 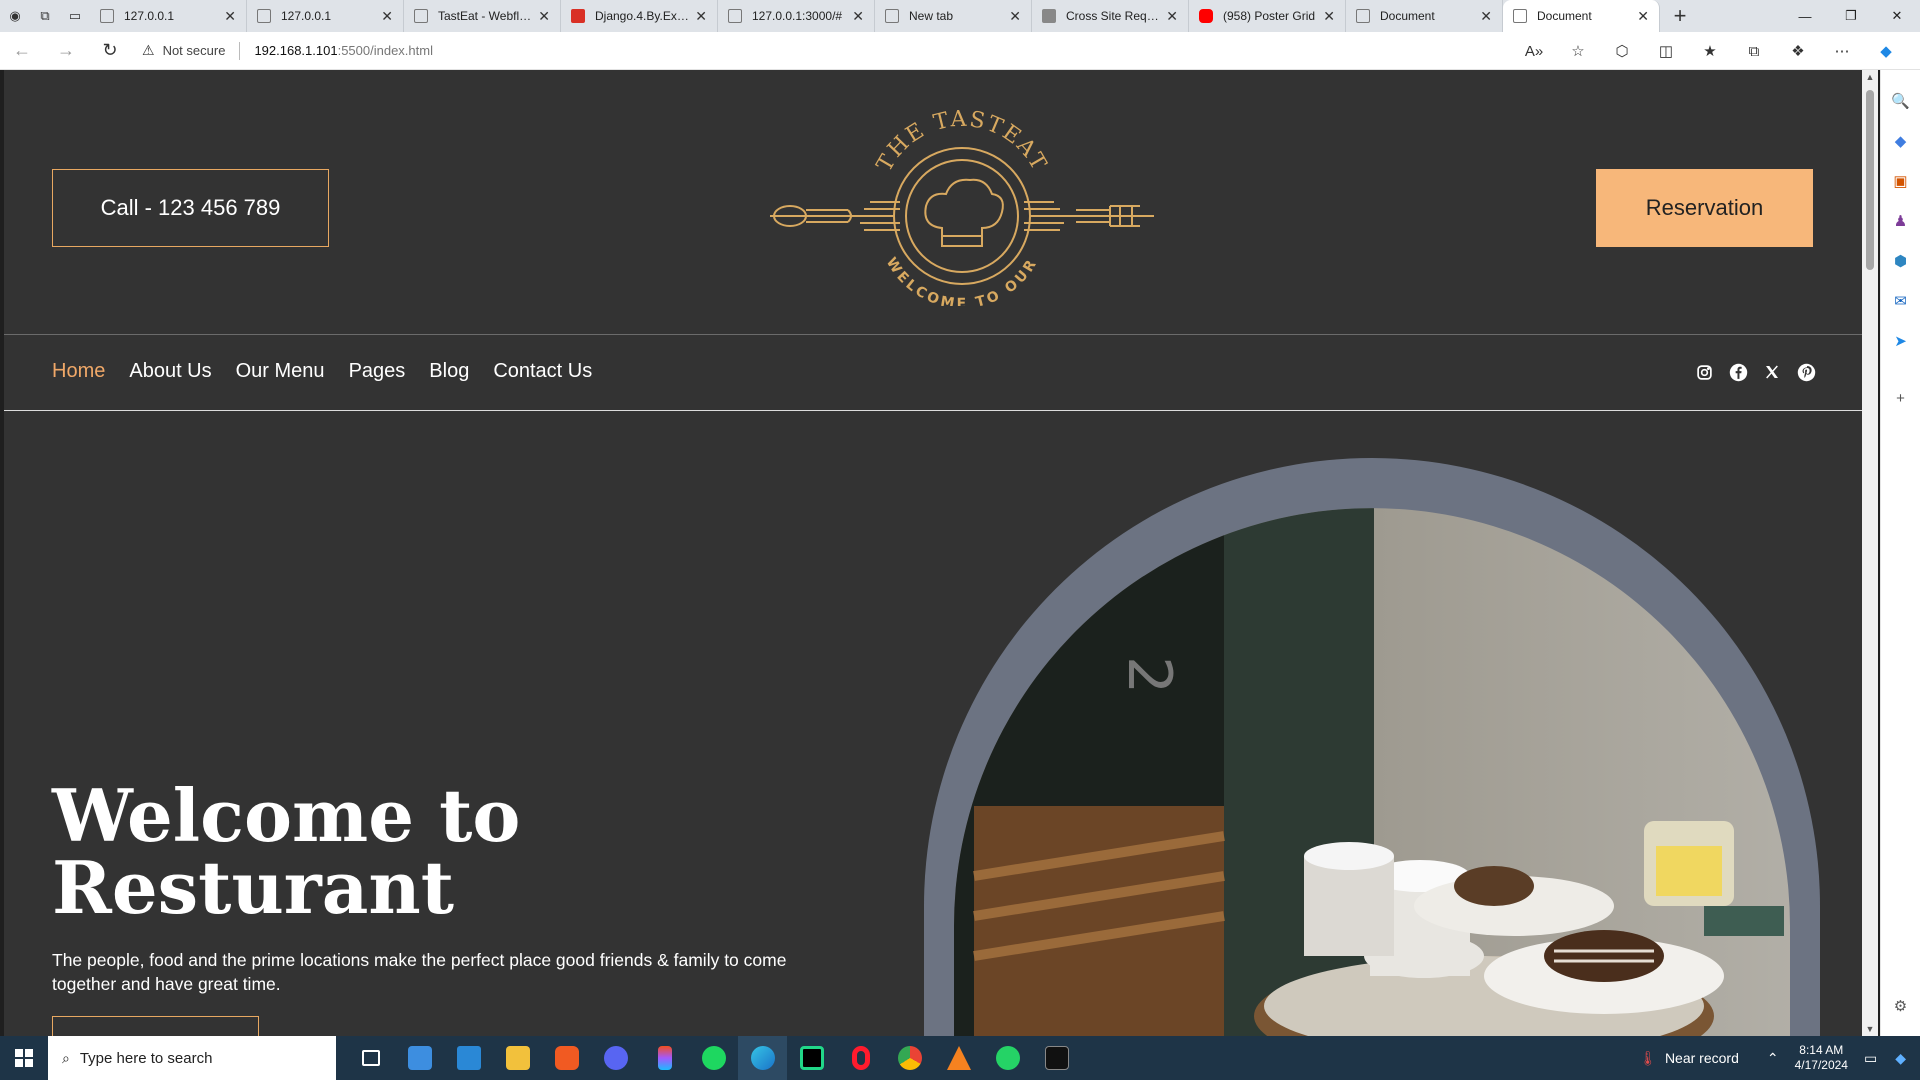 What do you see at coordinates (1710, 51) in the screenshot?
I see `favorites-icon: ★` at bounding box center [1710, 51].